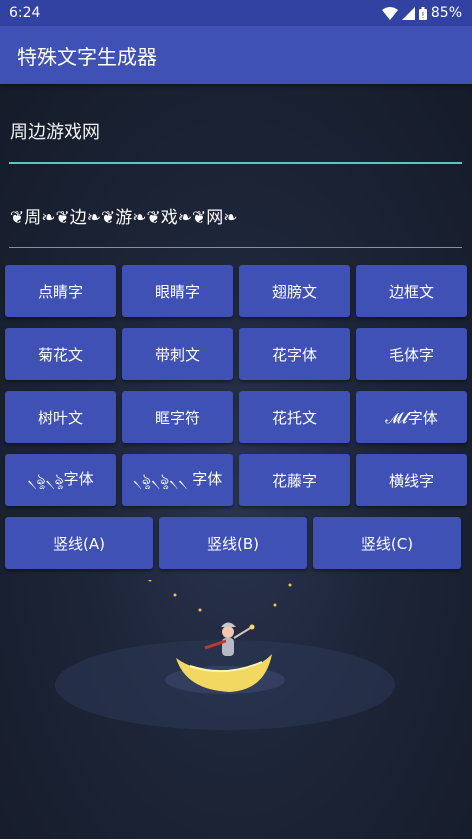  I want to click on button-row: 菊花文 带刺文 花字体 毛体字, so click(236, 354).